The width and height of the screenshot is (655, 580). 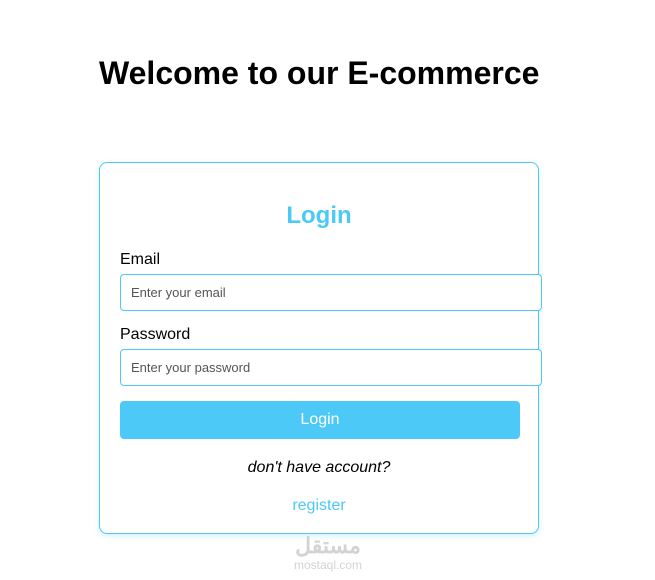 What do you see at coordinates (319, 215) in the screenshot?
I see `login-heading: Login` at bounding box center [319, 215].